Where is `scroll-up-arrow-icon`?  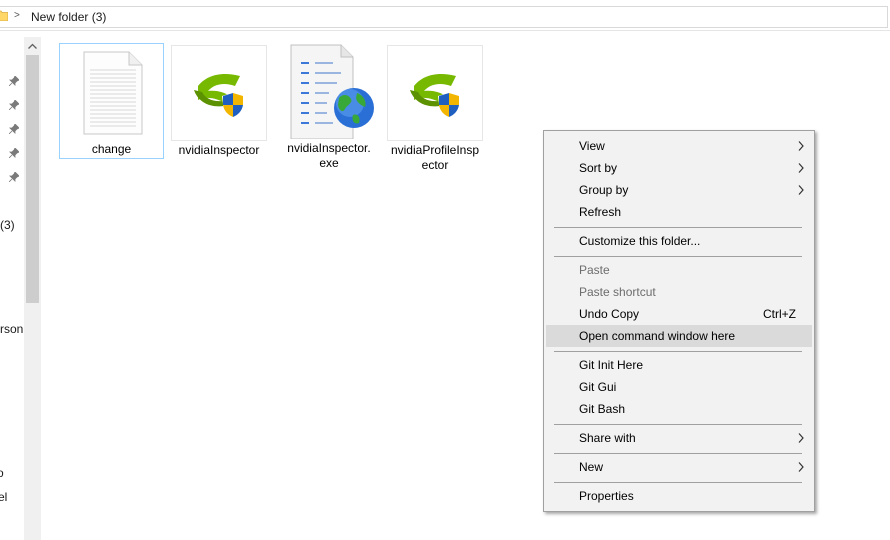 scroll-up-arrow-icon is located at coordinates (32, 45).